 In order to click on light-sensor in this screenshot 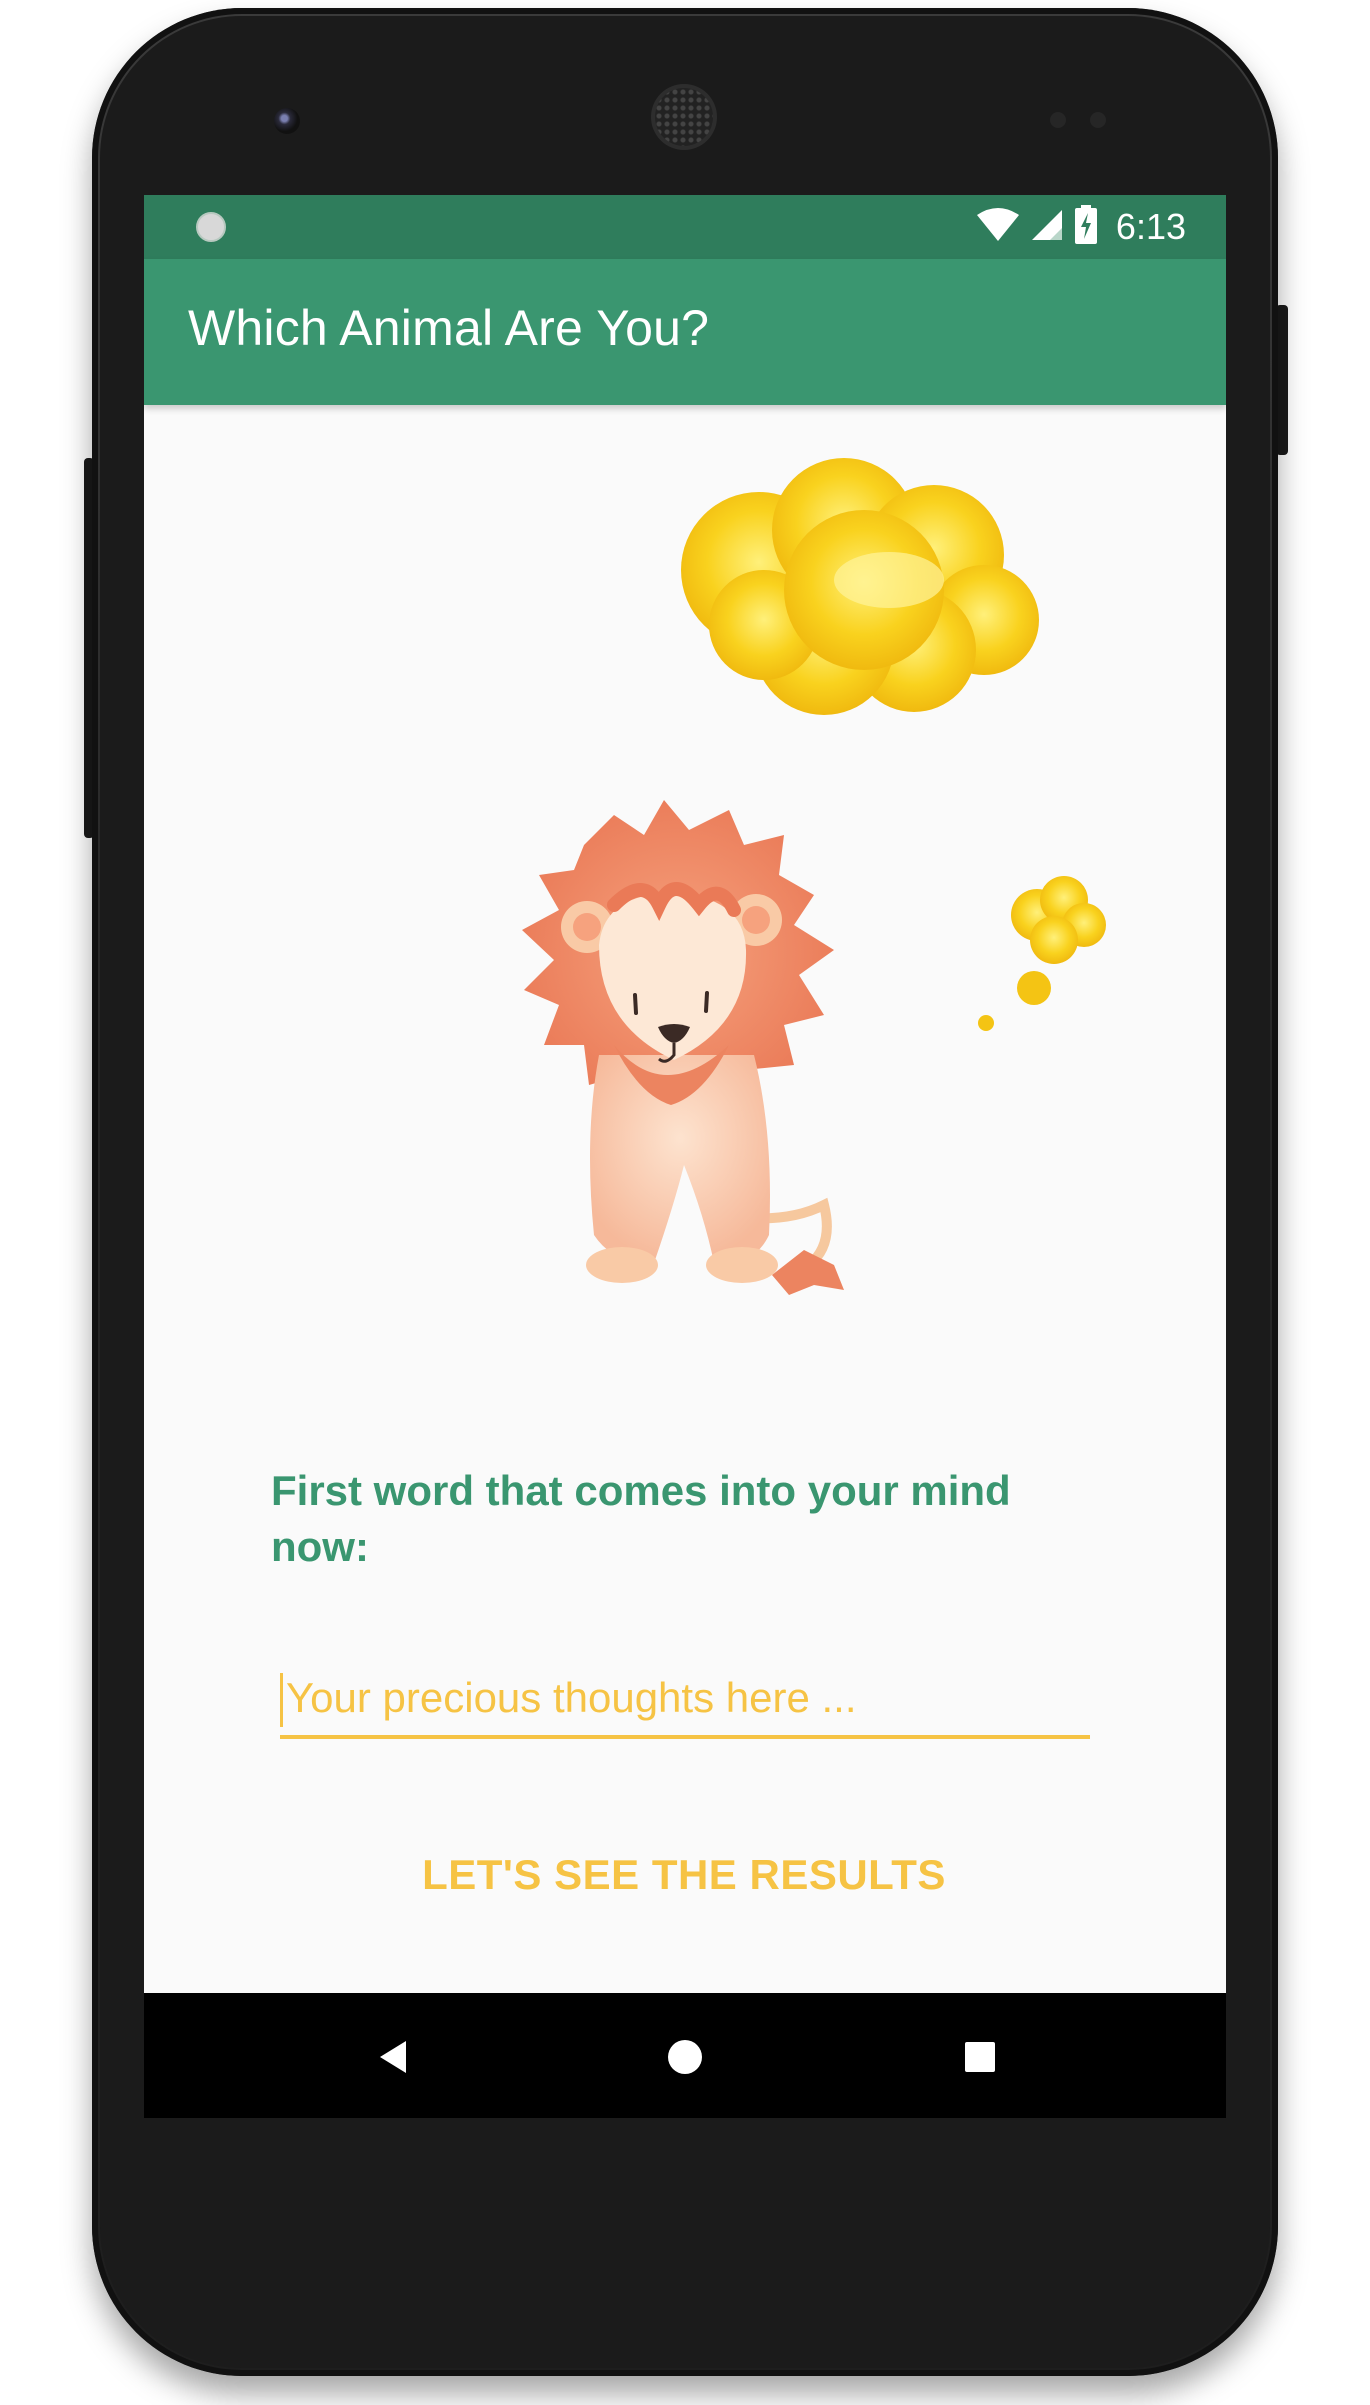, I will do `click(1098, 120)`.